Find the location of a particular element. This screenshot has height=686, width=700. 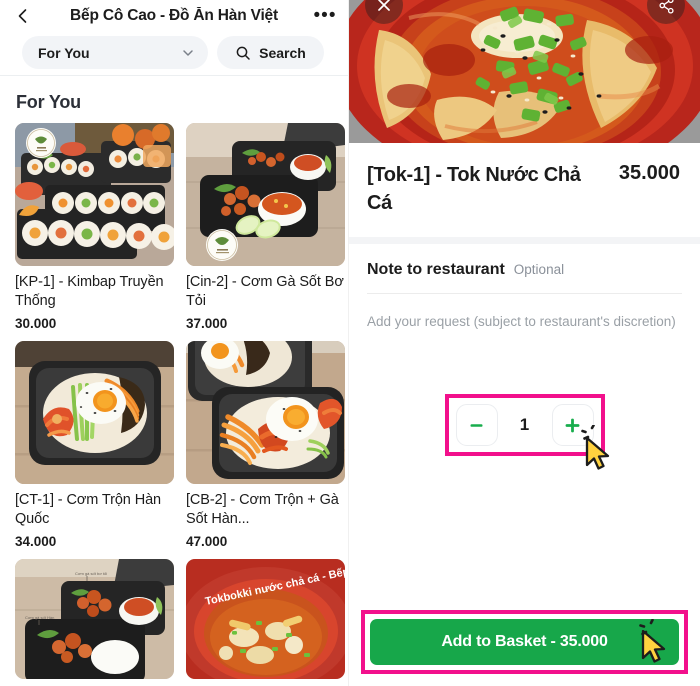

add-to-basket-label: Add to Basket - 35.000 is located at coordinates (524, 641).